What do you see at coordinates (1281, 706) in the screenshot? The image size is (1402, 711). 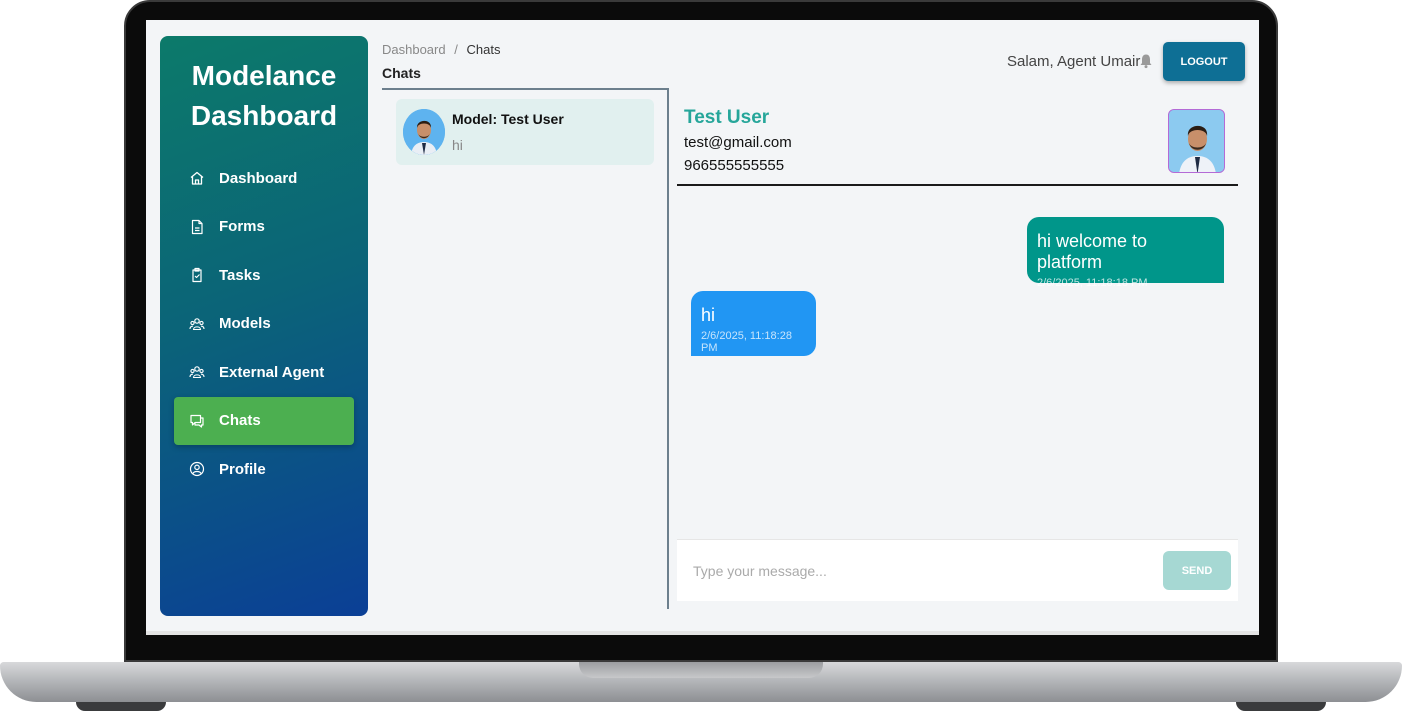 I see `laptop-foot-right` at bounding box center [1281, 706].